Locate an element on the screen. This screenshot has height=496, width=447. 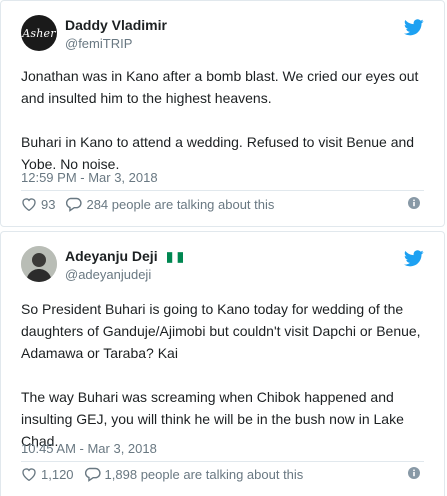
reply-button: 1,898 people are talking about this is located at coordinates (194, 474).